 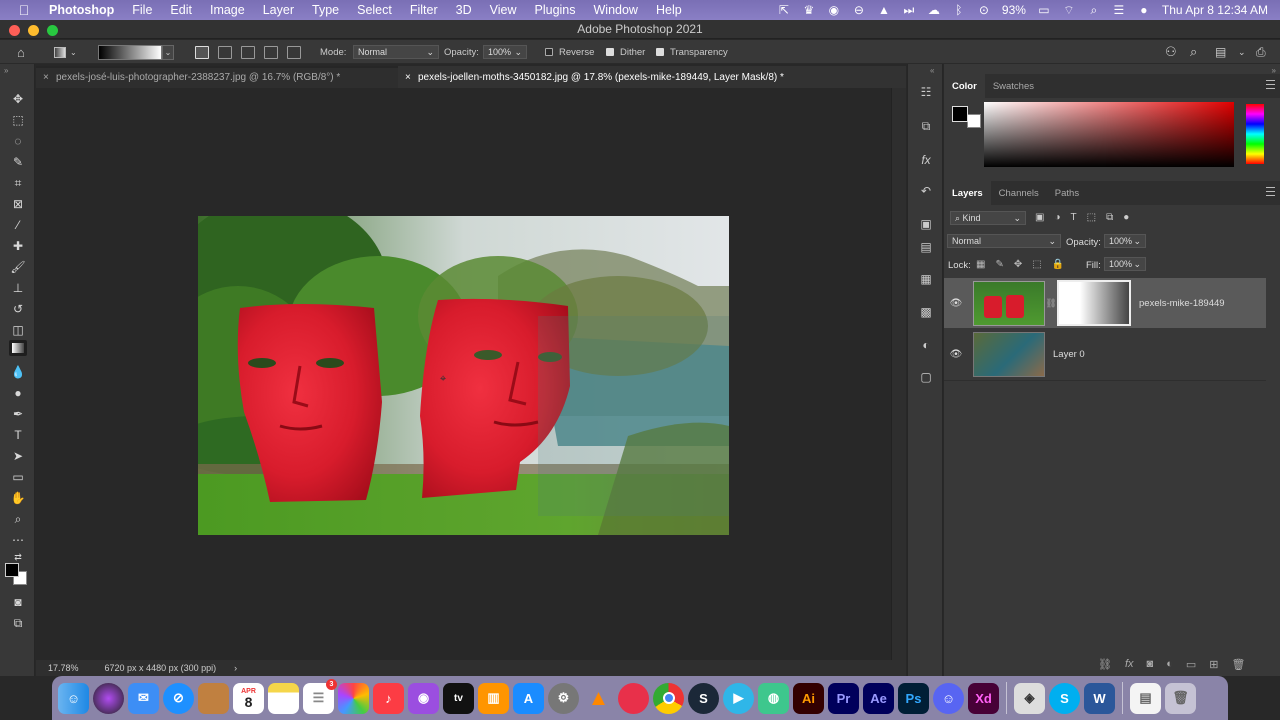 I want to click on clone-stamp-tool-icon: ⊥, so click(x=18, y=288).